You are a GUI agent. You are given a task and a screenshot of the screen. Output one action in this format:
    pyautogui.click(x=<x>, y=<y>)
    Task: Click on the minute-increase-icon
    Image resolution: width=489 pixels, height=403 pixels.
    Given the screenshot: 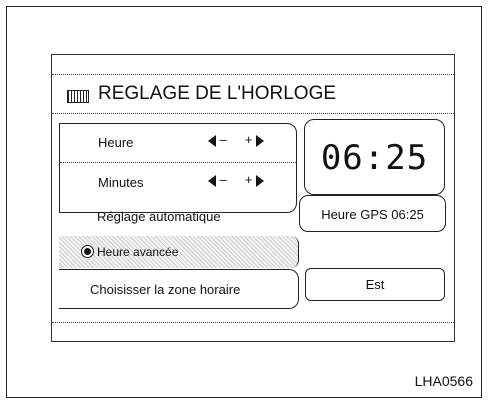 What is the action you would take?
    pyautogui.click(x=260, y=180)
    